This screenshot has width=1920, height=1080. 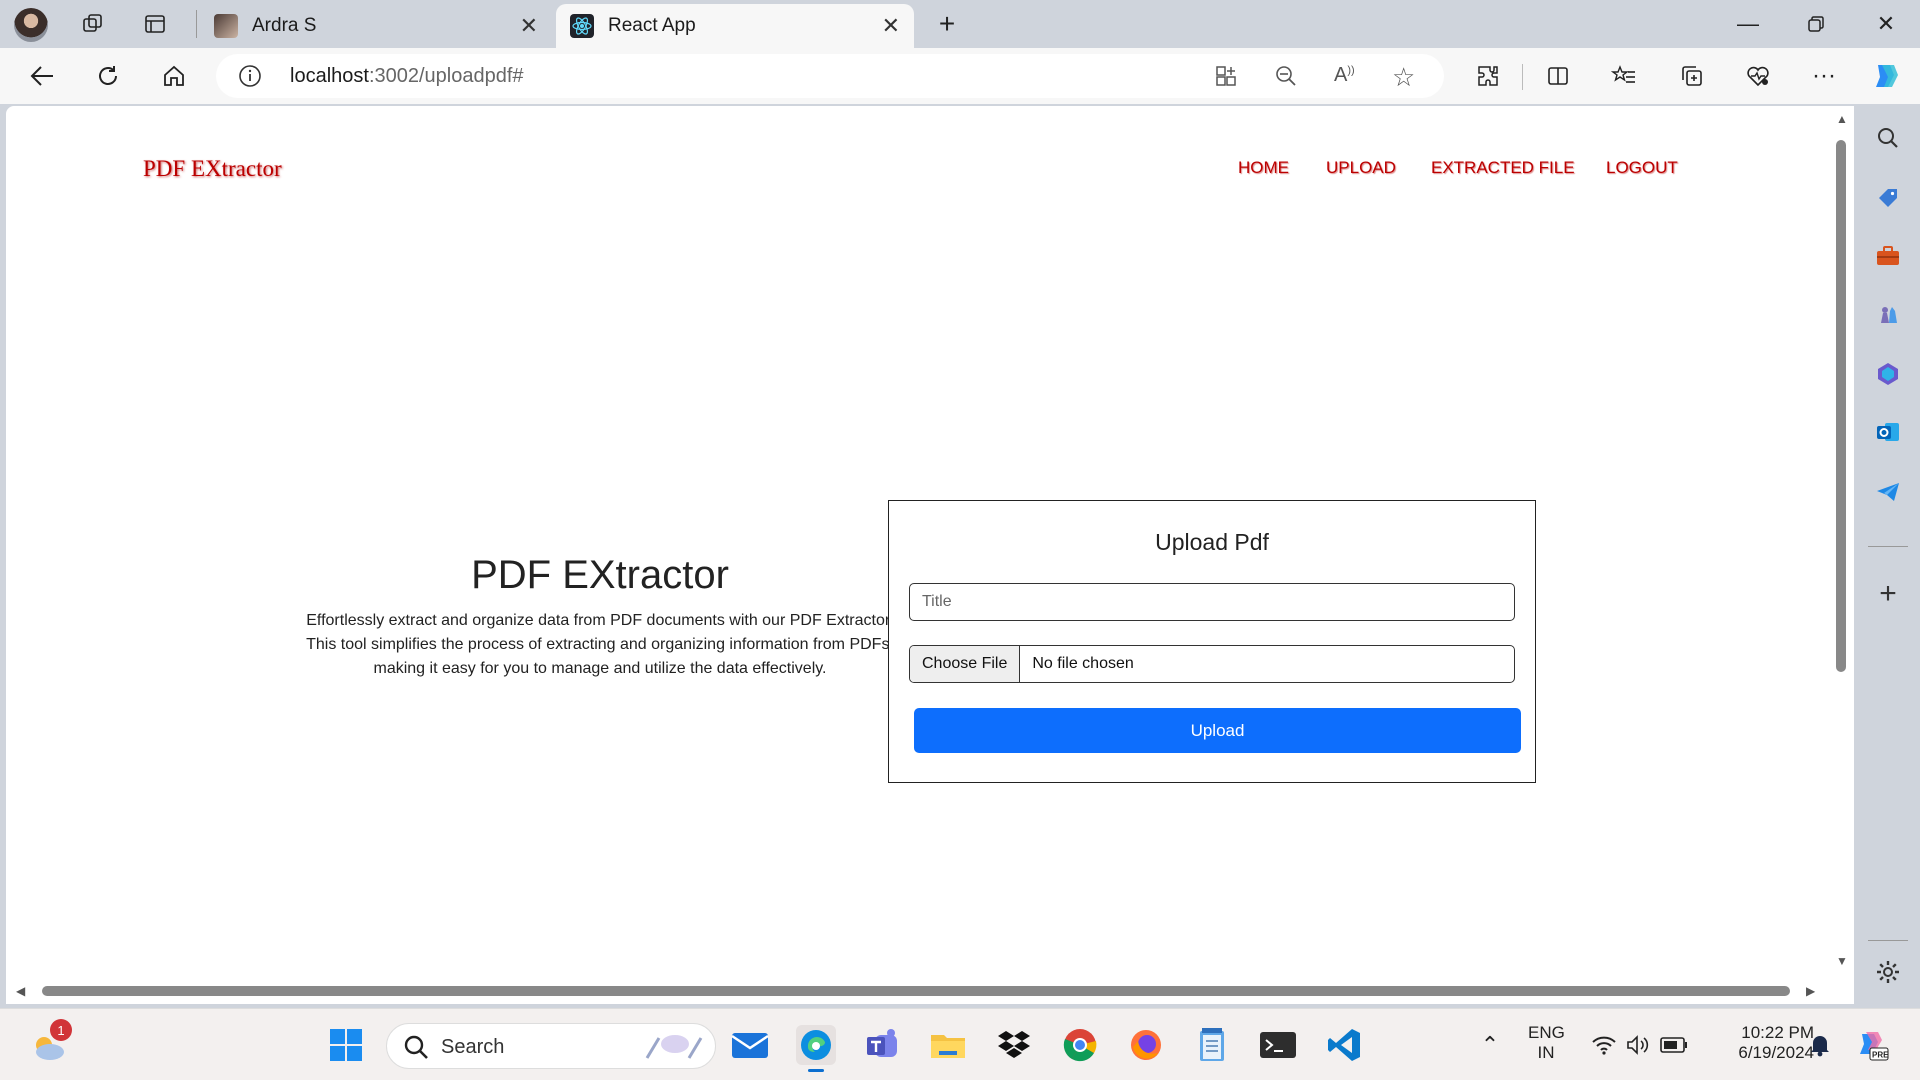 I want to click on firefox-icon, so click(x=1146, y=1045).